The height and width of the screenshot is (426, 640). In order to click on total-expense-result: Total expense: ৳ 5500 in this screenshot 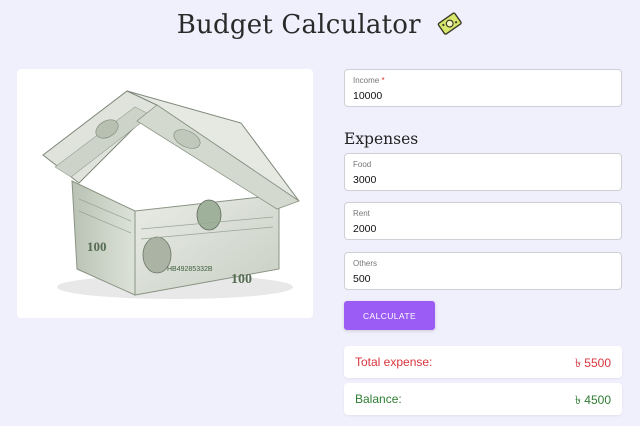, I will do `click(483, 362)`.